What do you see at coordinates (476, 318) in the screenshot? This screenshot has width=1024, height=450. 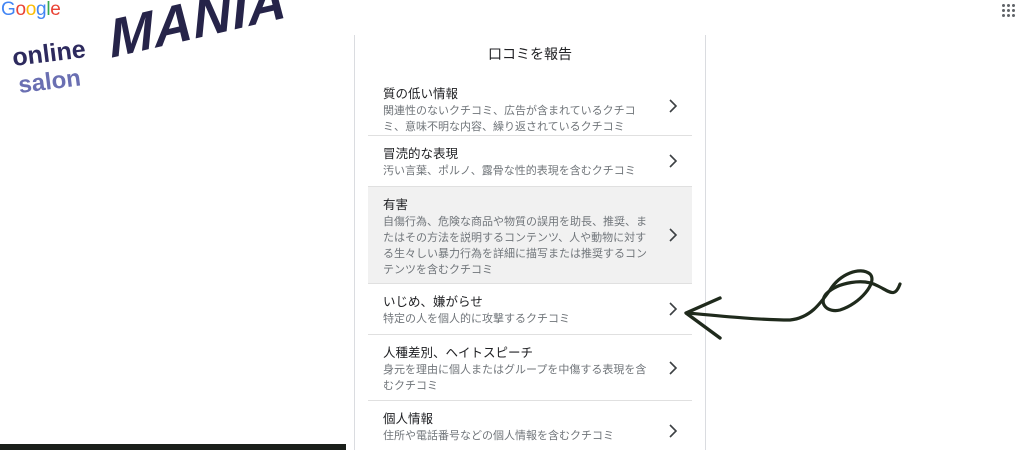 I see `option-description: 特定の人を個人的に攻撃するクチコミ` at bounding box center [476, 318].